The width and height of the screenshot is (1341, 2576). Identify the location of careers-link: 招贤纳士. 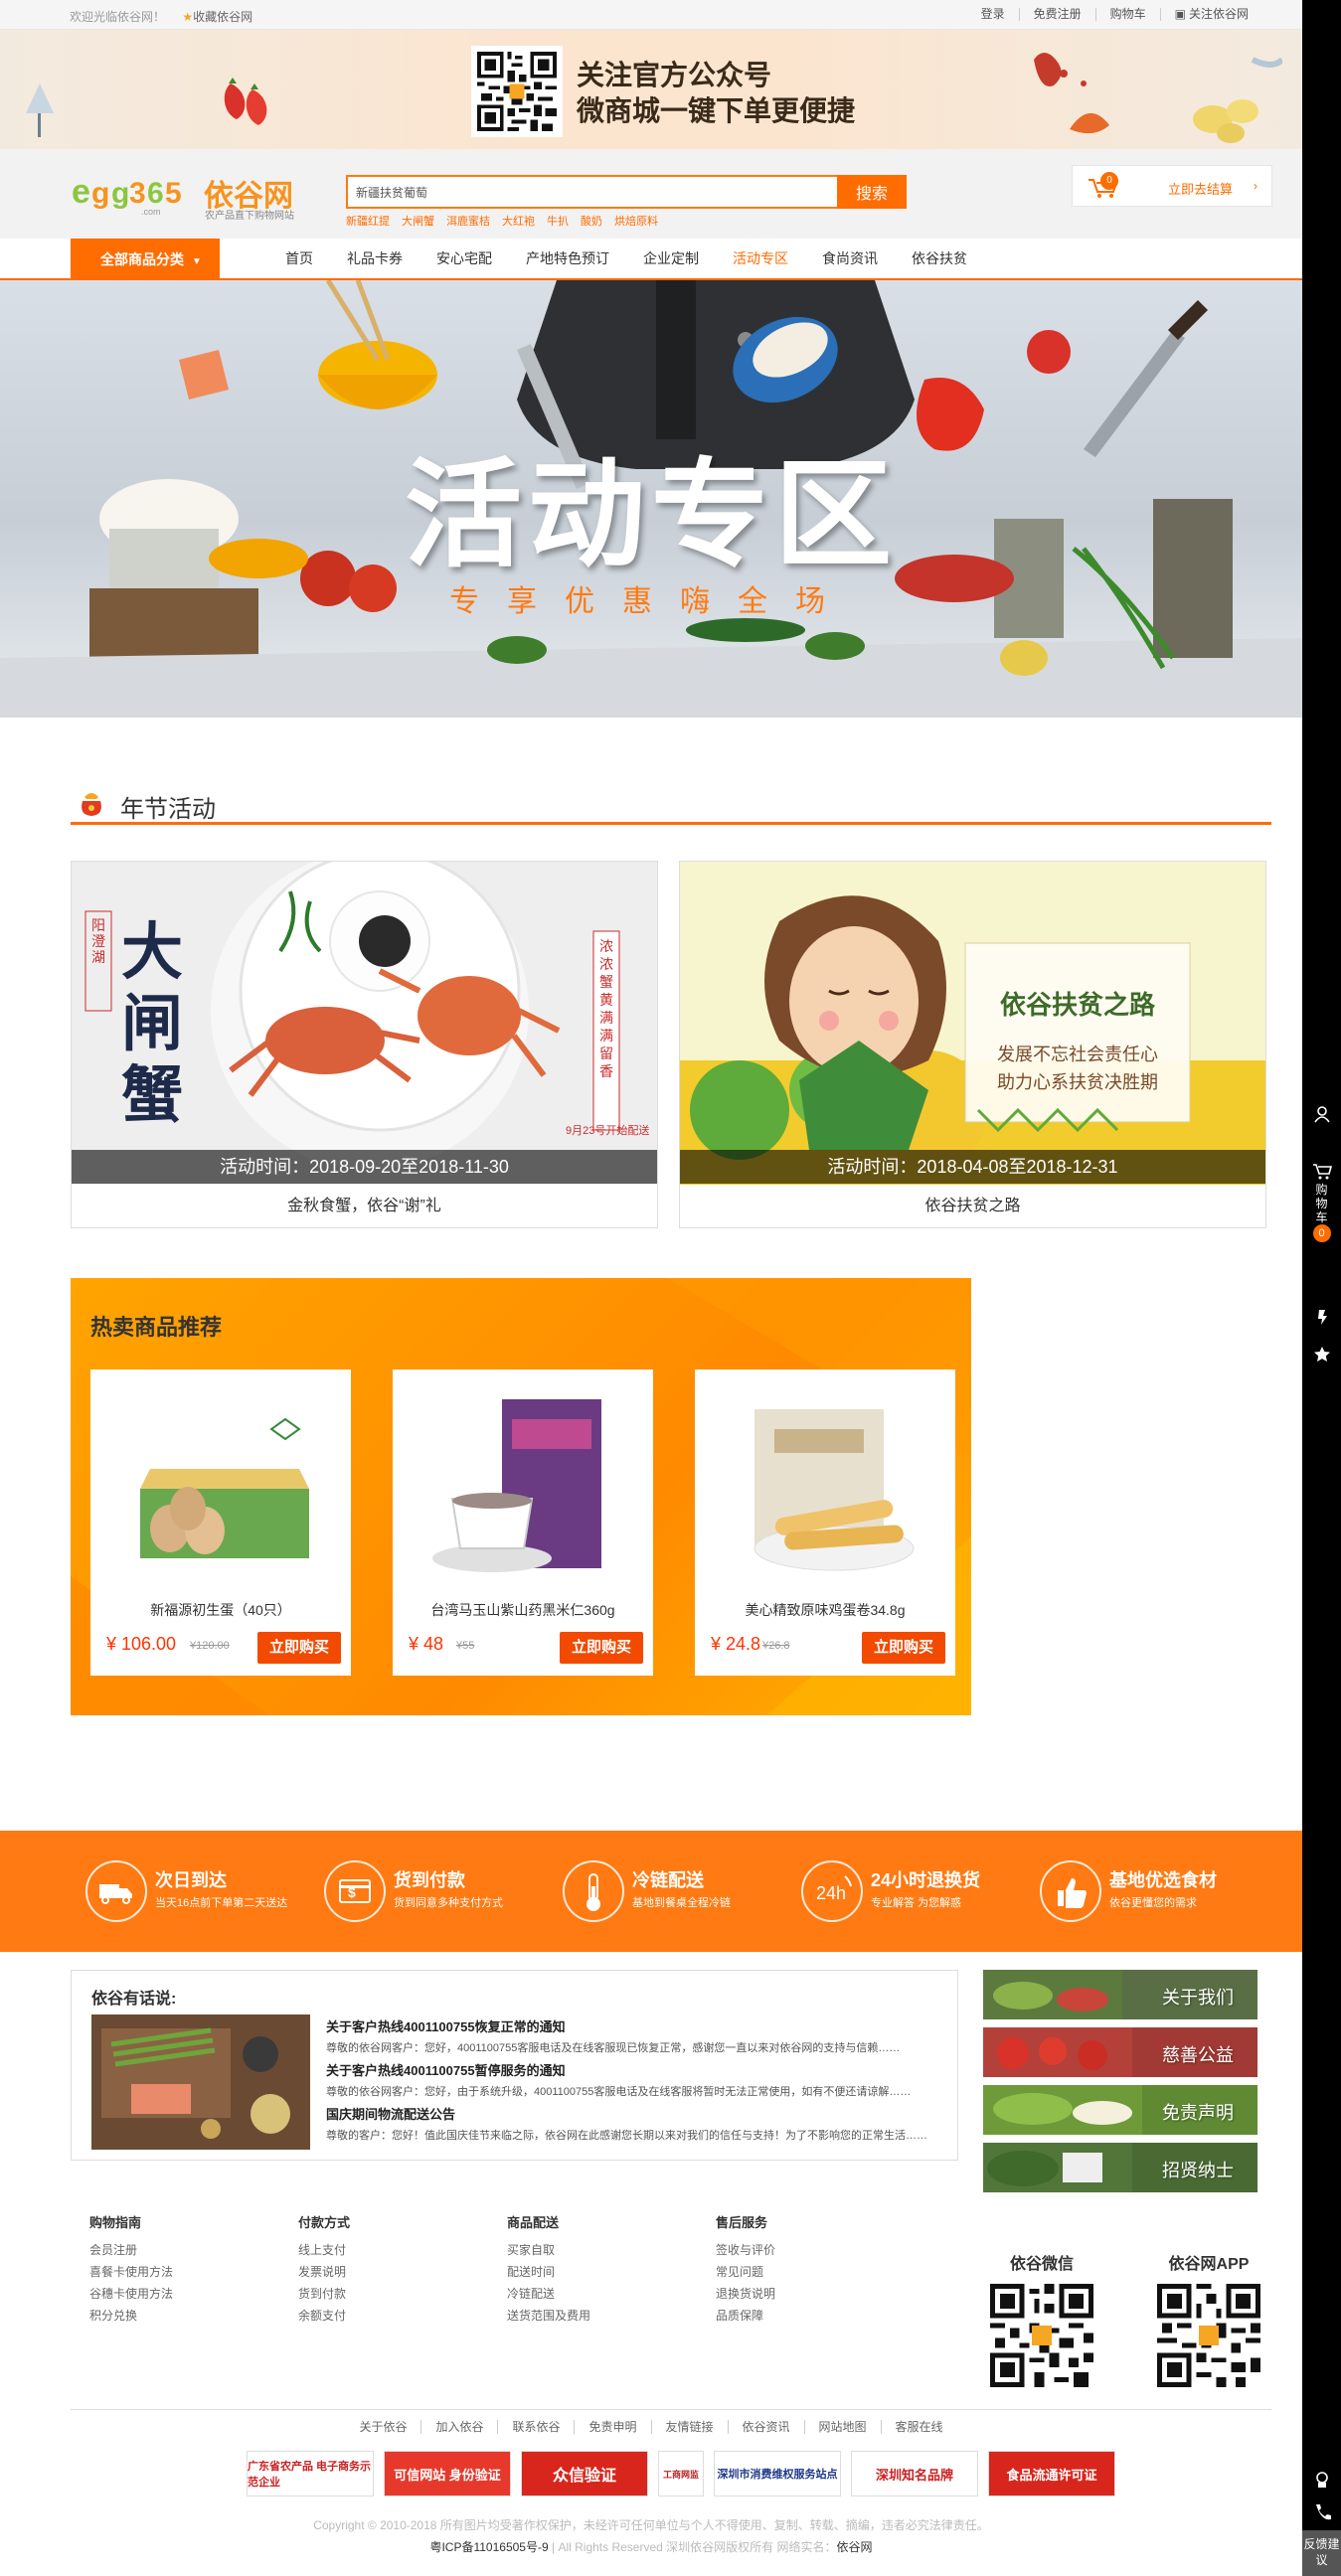
(1120, 2167).